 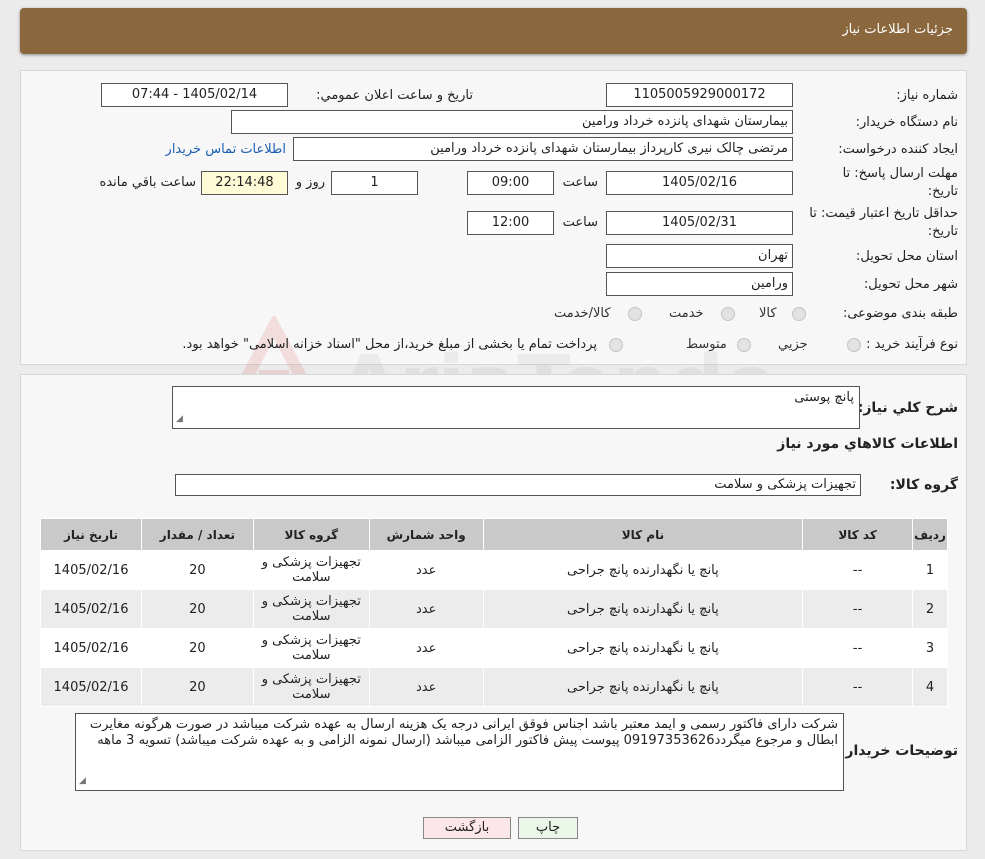 What do you see at coordinates (194, 95) in the screenshot?
I see `announce-datetime-field: 1405/02/14 - 07:44` at bounding box center [194, 95].